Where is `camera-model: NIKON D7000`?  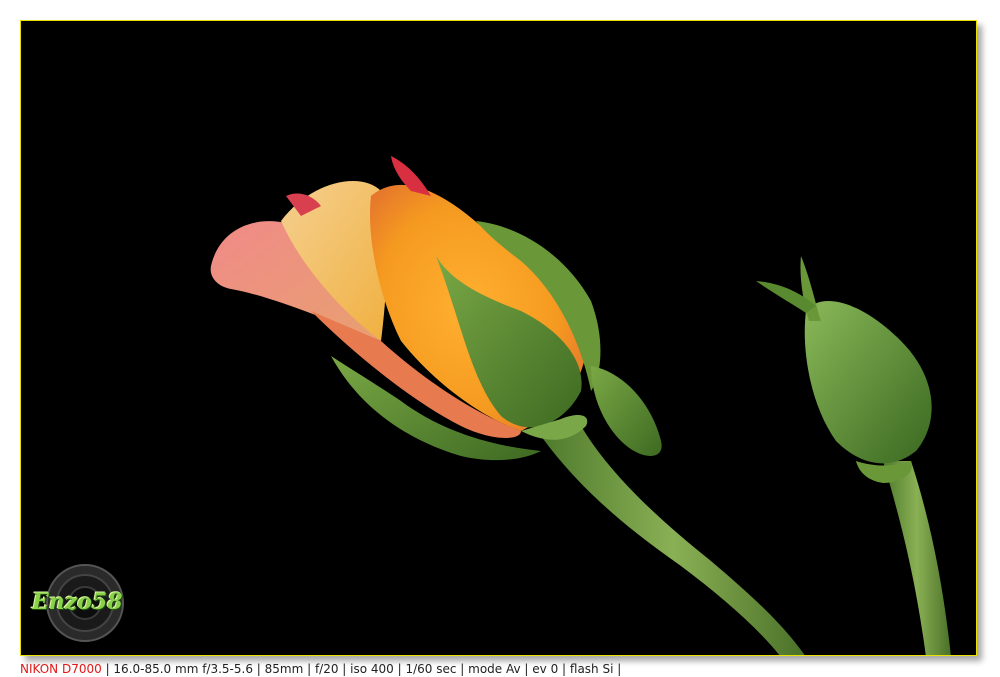 camera-model: NIKON D7000 is located at coordinates (61, 669).